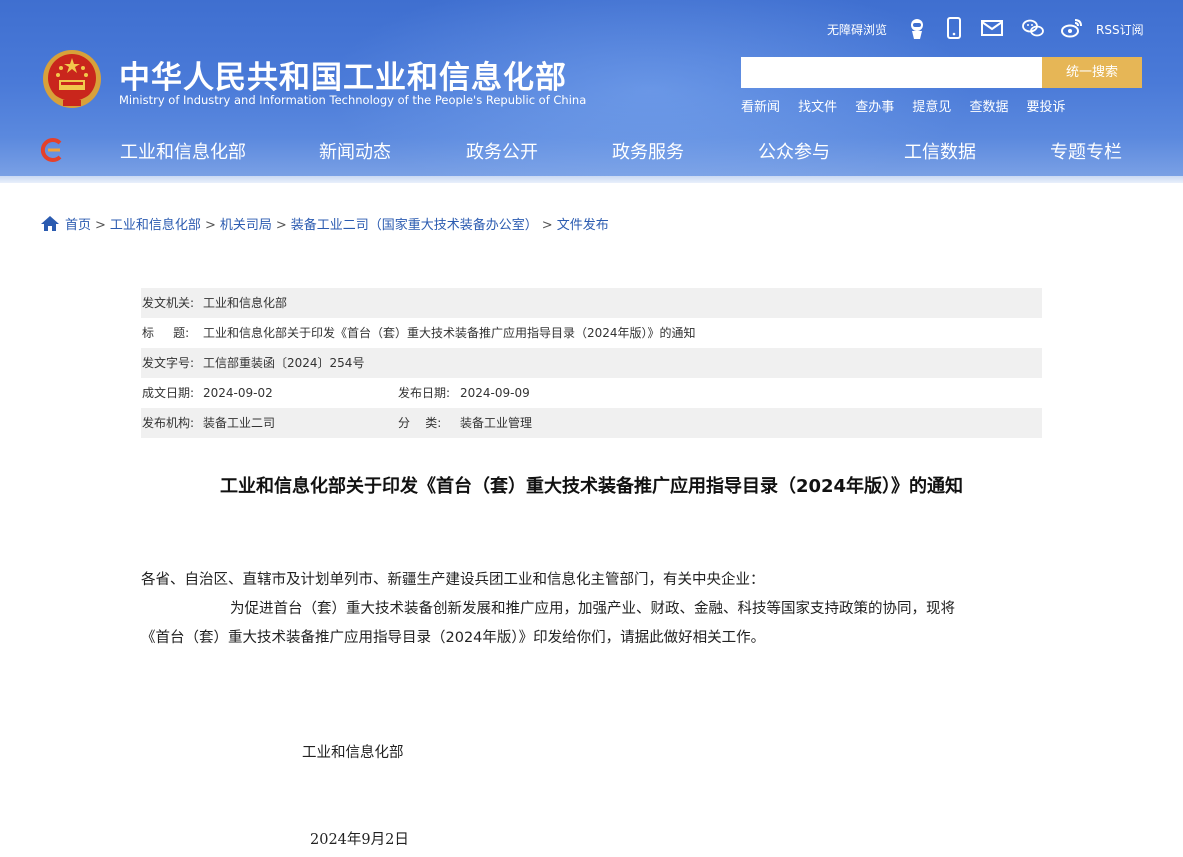  What do you see at coordinates (183, 151) in the screenshot?
I see `nav-item-ministry: 工业和信息化部` at bounding box center [183, 151].